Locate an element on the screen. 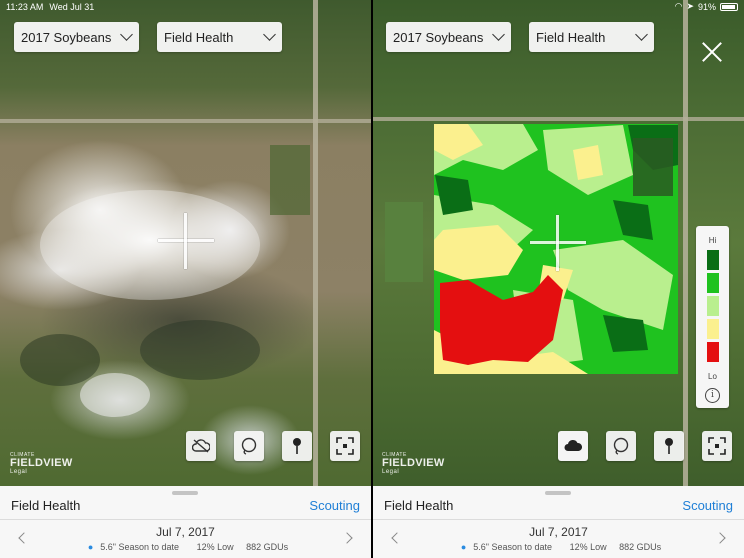  cloud-icon is located at coordinates (573, 445).